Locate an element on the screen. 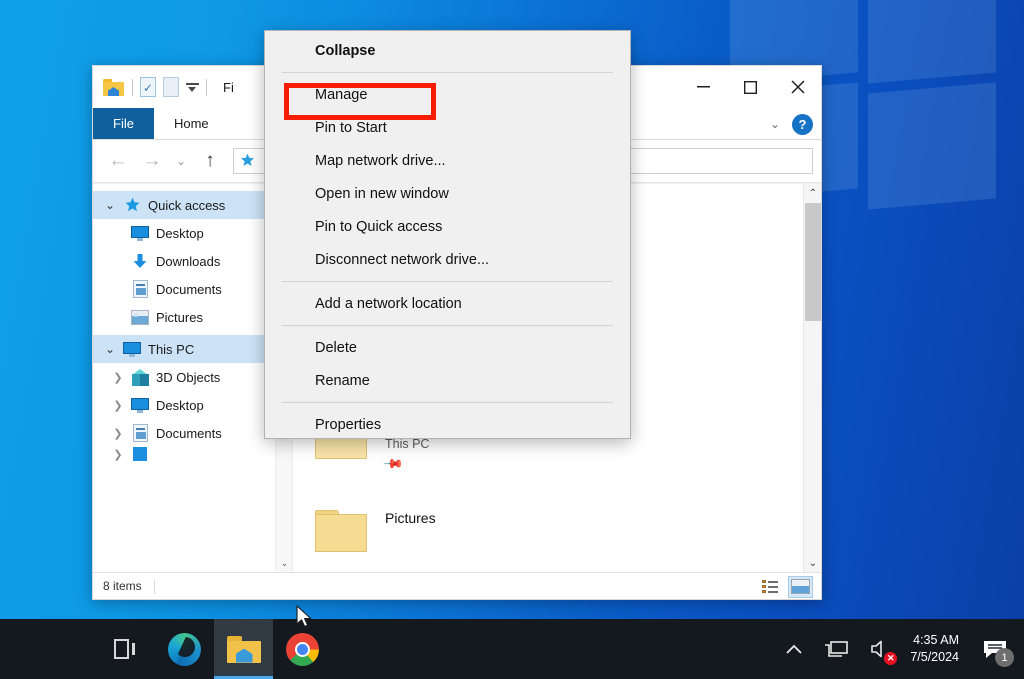  menu-item-properties: Properties is located at coordinates (447, 424).